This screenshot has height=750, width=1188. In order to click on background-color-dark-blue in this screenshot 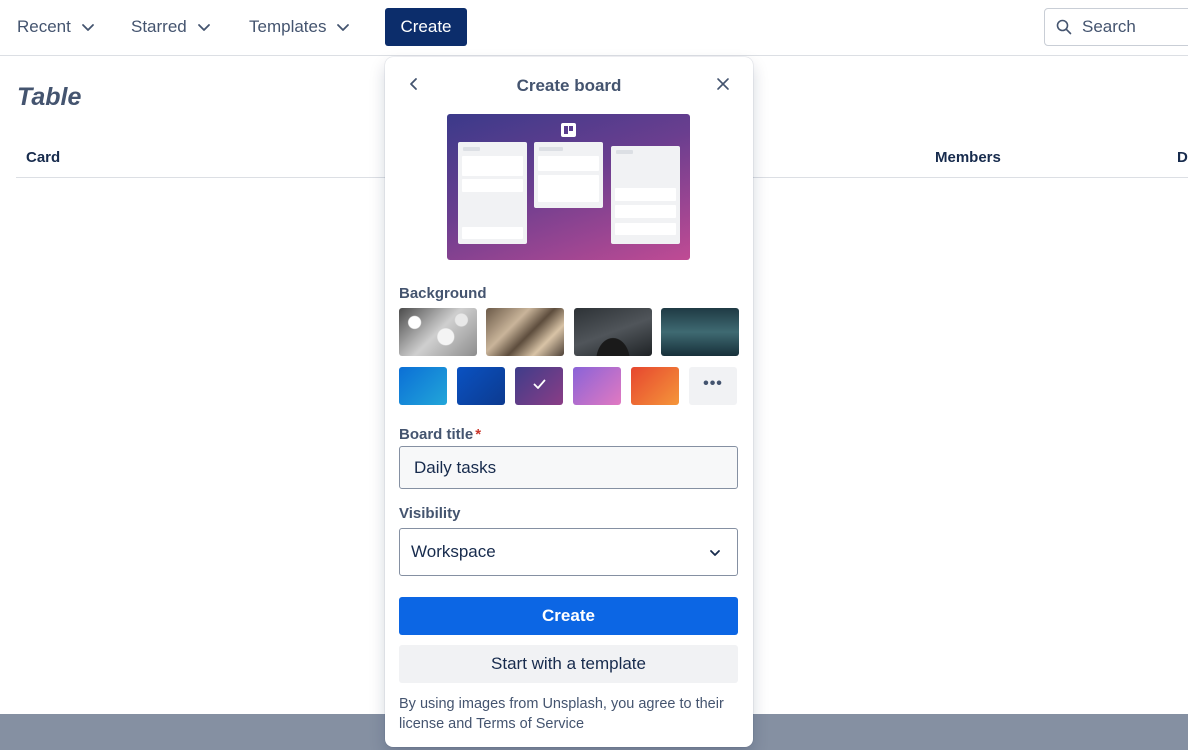, I will do `click(481, 386)`.